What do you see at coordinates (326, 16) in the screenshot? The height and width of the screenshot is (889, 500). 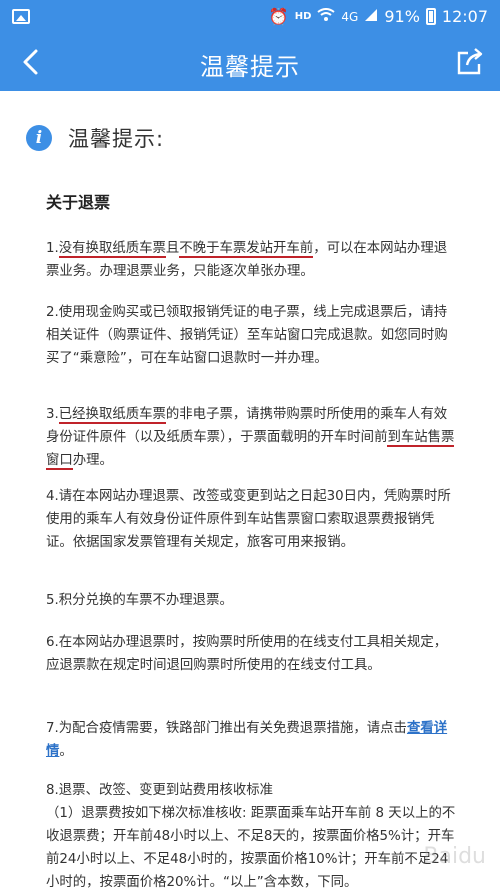 I see `wifi-icon` at bounding box center [326, 16].